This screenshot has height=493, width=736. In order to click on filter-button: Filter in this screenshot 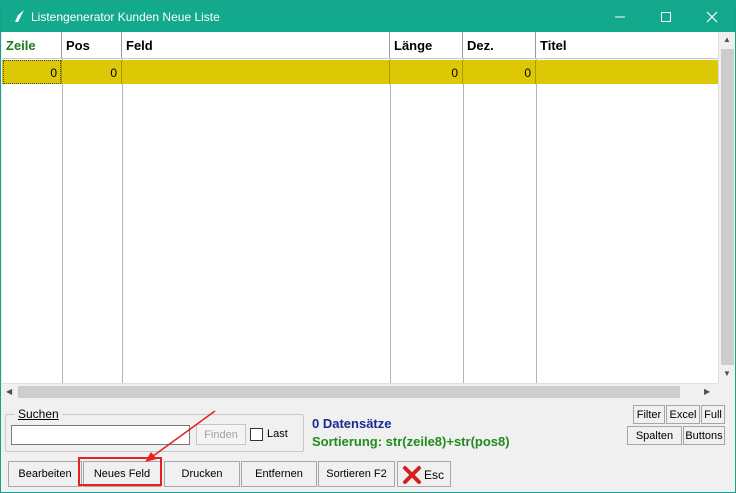, I will do `click(649, 414)`.